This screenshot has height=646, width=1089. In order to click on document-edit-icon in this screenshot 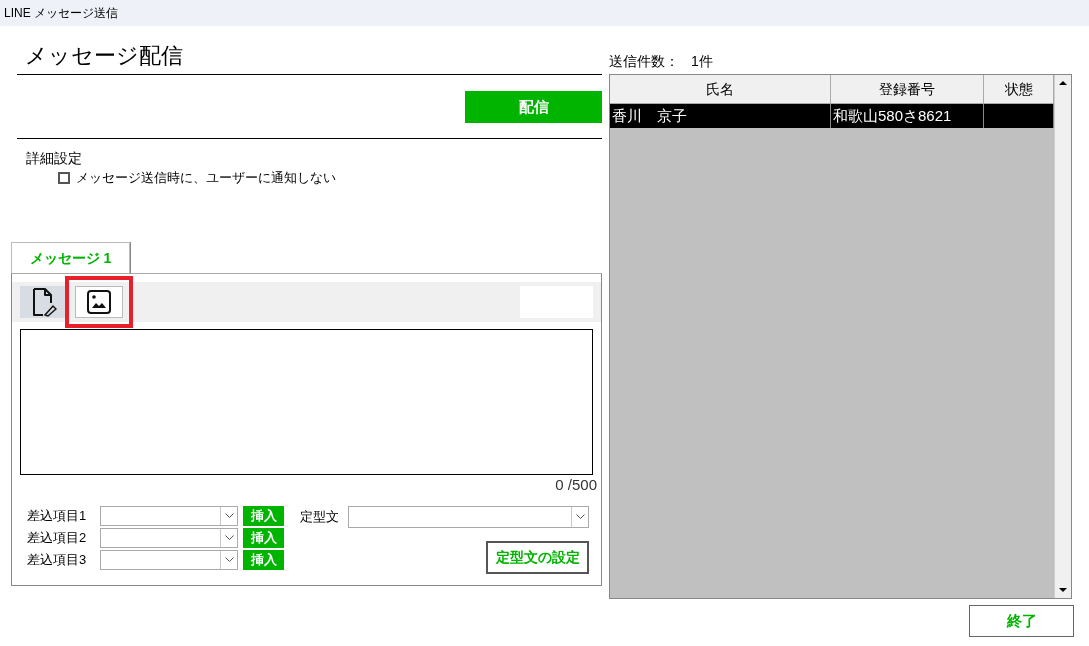, I will do `click(44, 302)`.